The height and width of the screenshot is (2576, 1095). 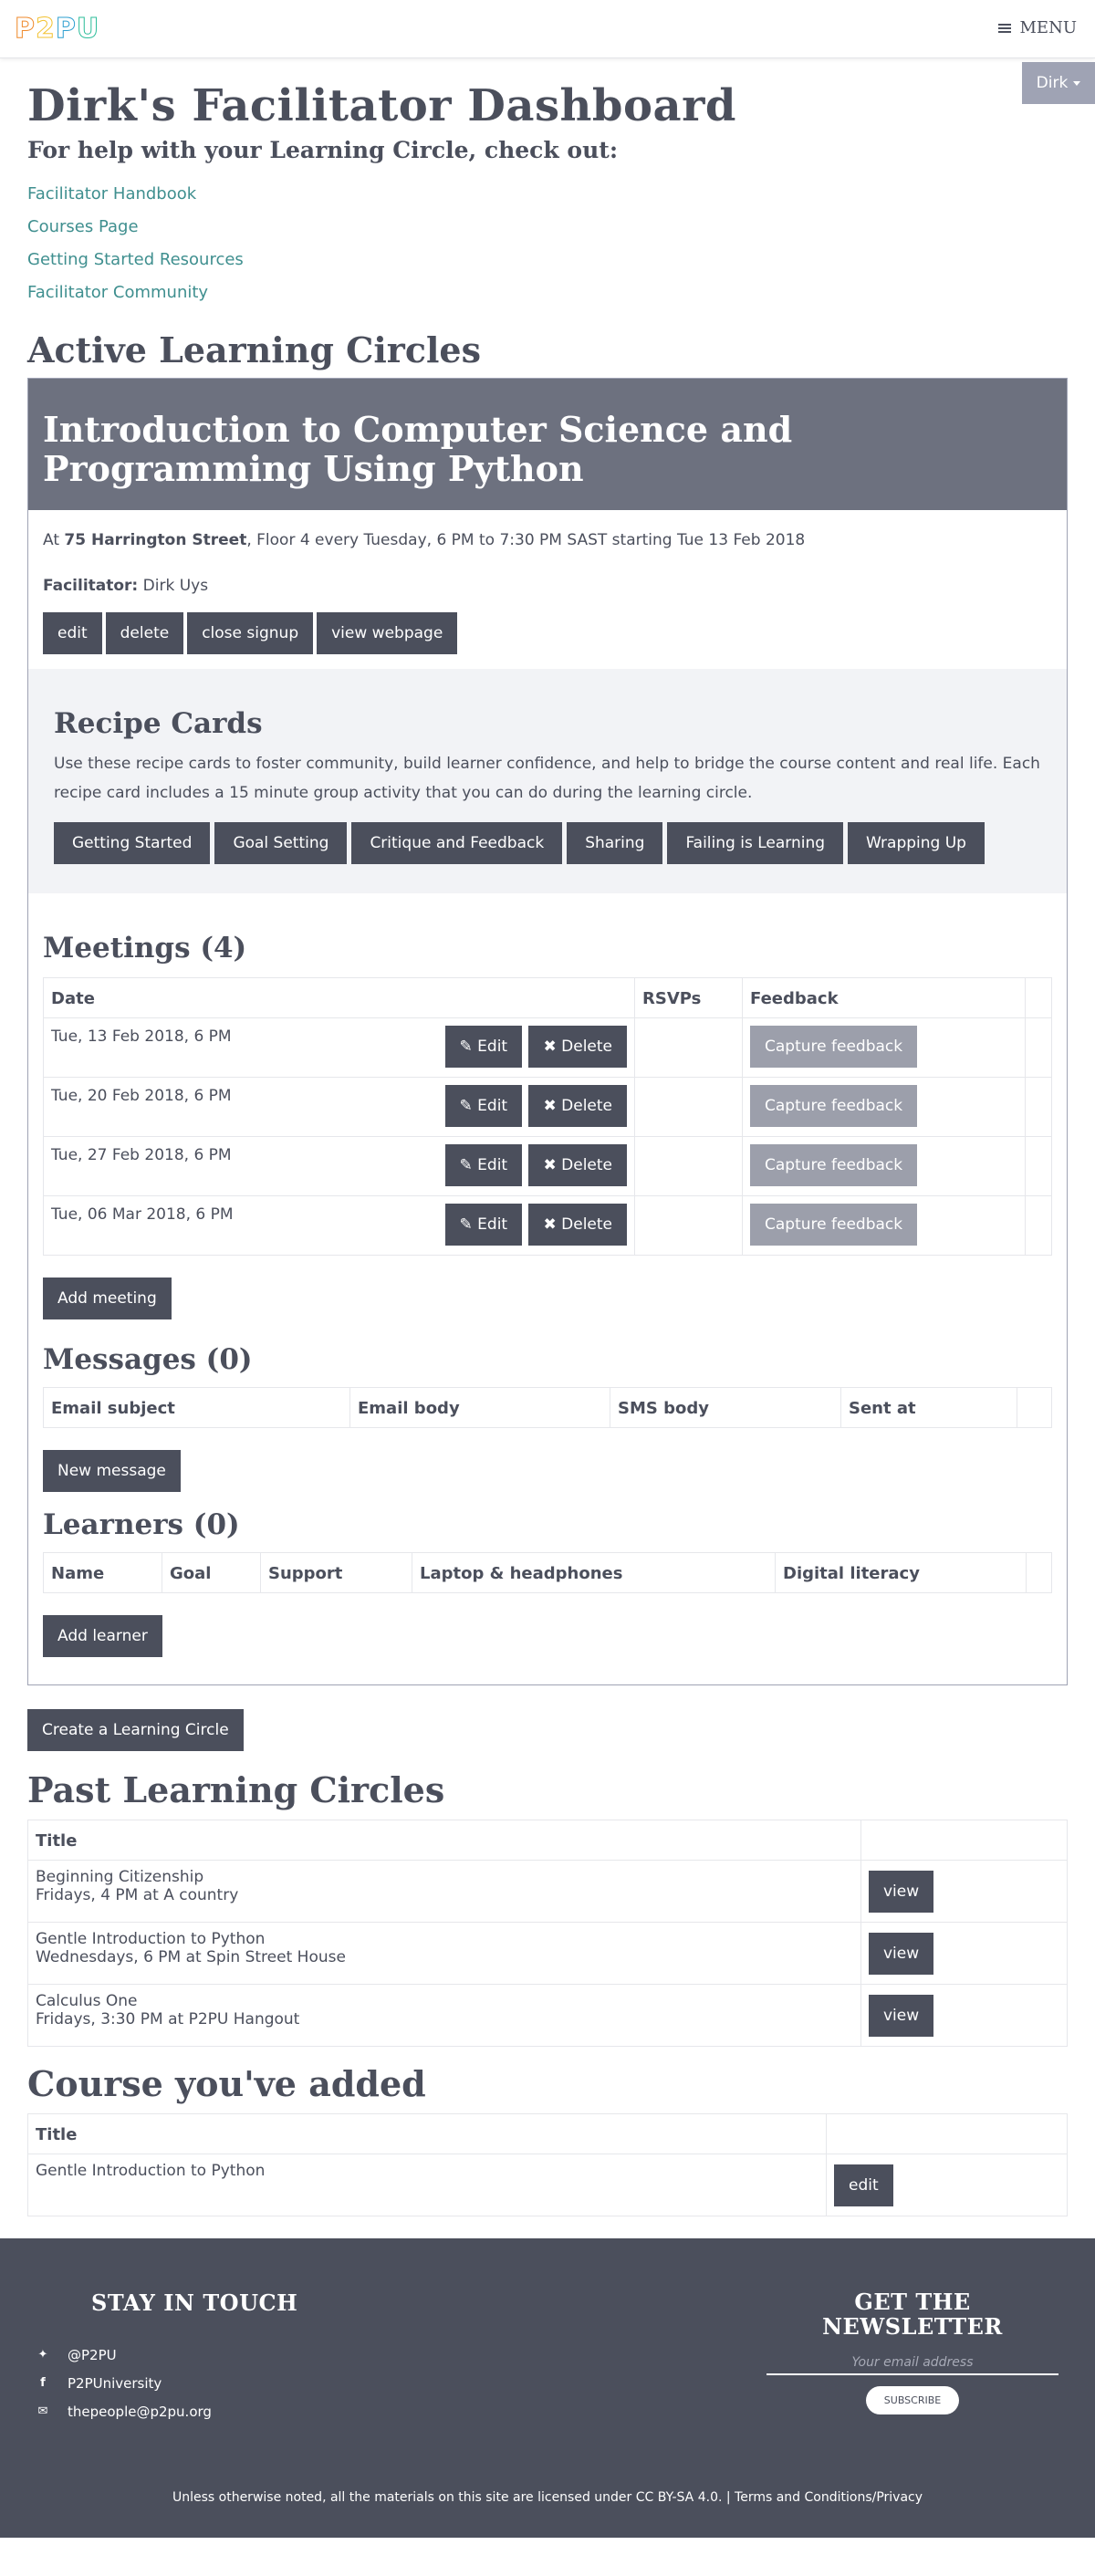 What do you see at coordinates (547, 633) in the screenshot?
I see `circle-actions: edit delete close signup view webpage` at bounding box center [547, 633].